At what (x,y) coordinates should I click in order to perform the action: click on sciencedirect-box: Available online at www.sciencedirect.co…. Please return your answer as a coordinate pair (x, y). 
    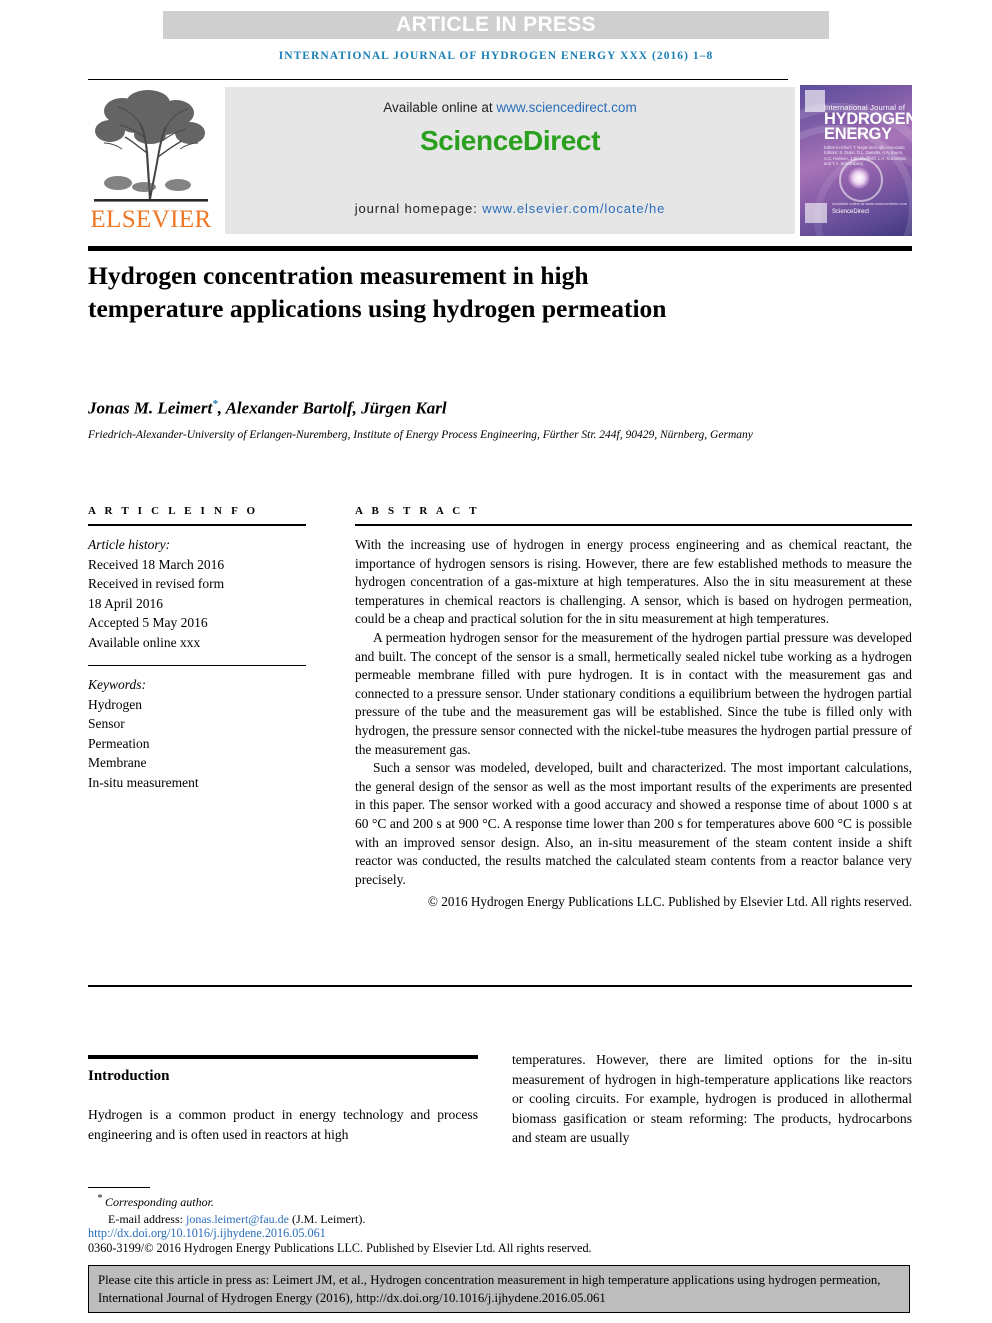
    Looking at the image, I should click on (510, 160).